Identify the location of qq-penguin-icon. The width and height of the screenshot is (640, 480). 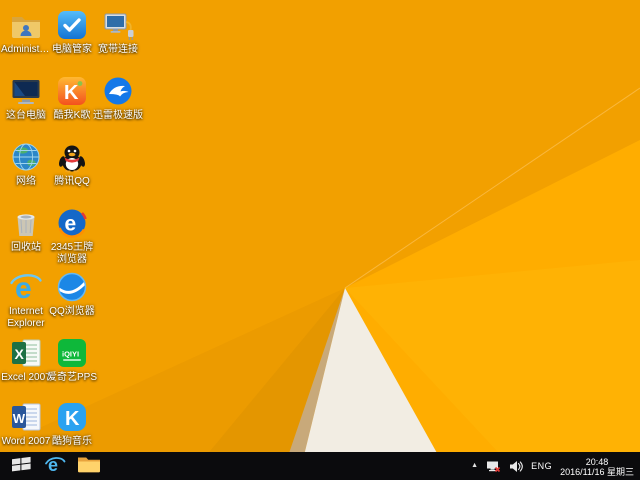
(72, 157).